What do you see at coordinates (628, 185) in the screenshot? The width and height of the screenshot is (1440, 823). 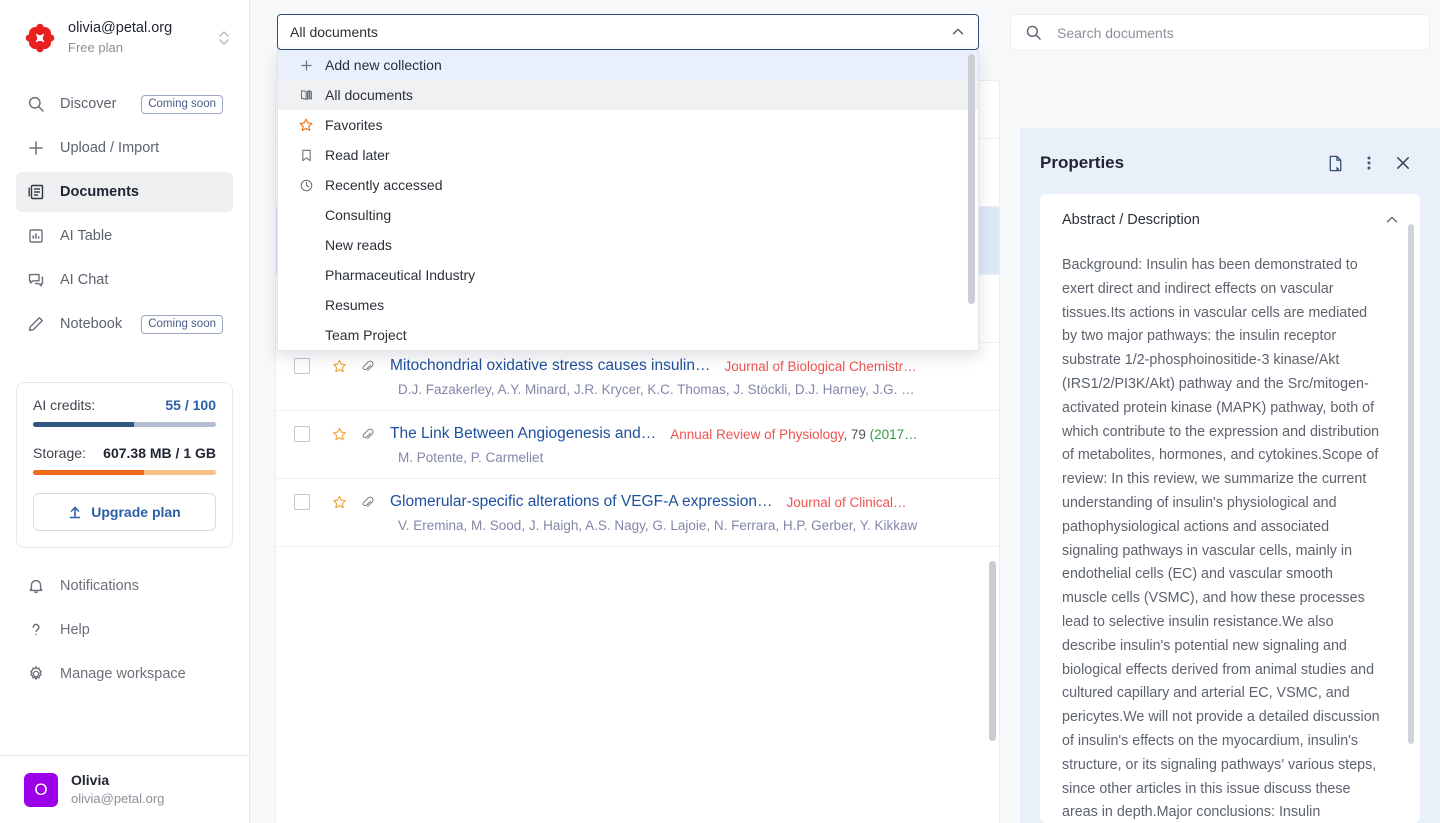 I see `collection-menu-item: Recently accessed` at bounding box center [628, 185].